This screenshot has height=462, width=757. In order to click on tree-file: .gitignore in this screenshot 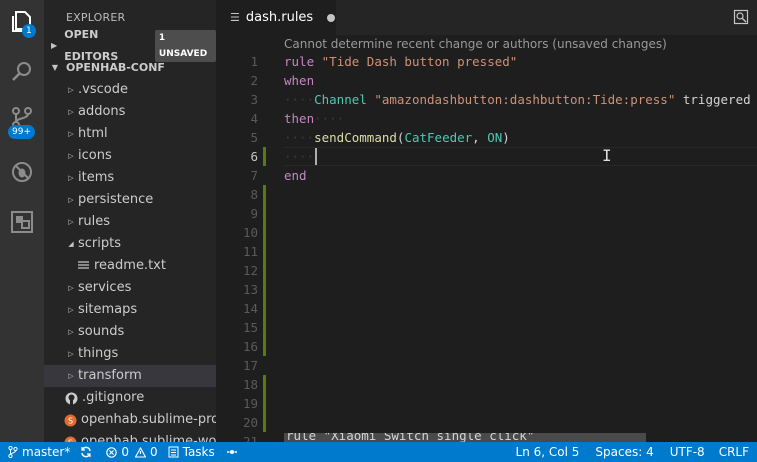, I will do `click(130, 398)`.